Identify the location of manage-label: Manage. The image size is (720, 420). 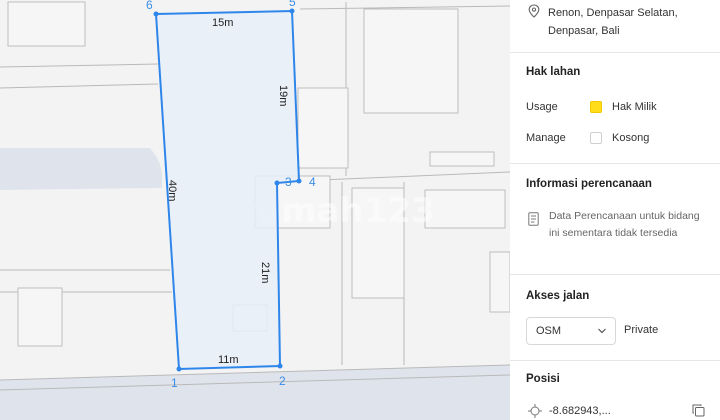
(546, 138).